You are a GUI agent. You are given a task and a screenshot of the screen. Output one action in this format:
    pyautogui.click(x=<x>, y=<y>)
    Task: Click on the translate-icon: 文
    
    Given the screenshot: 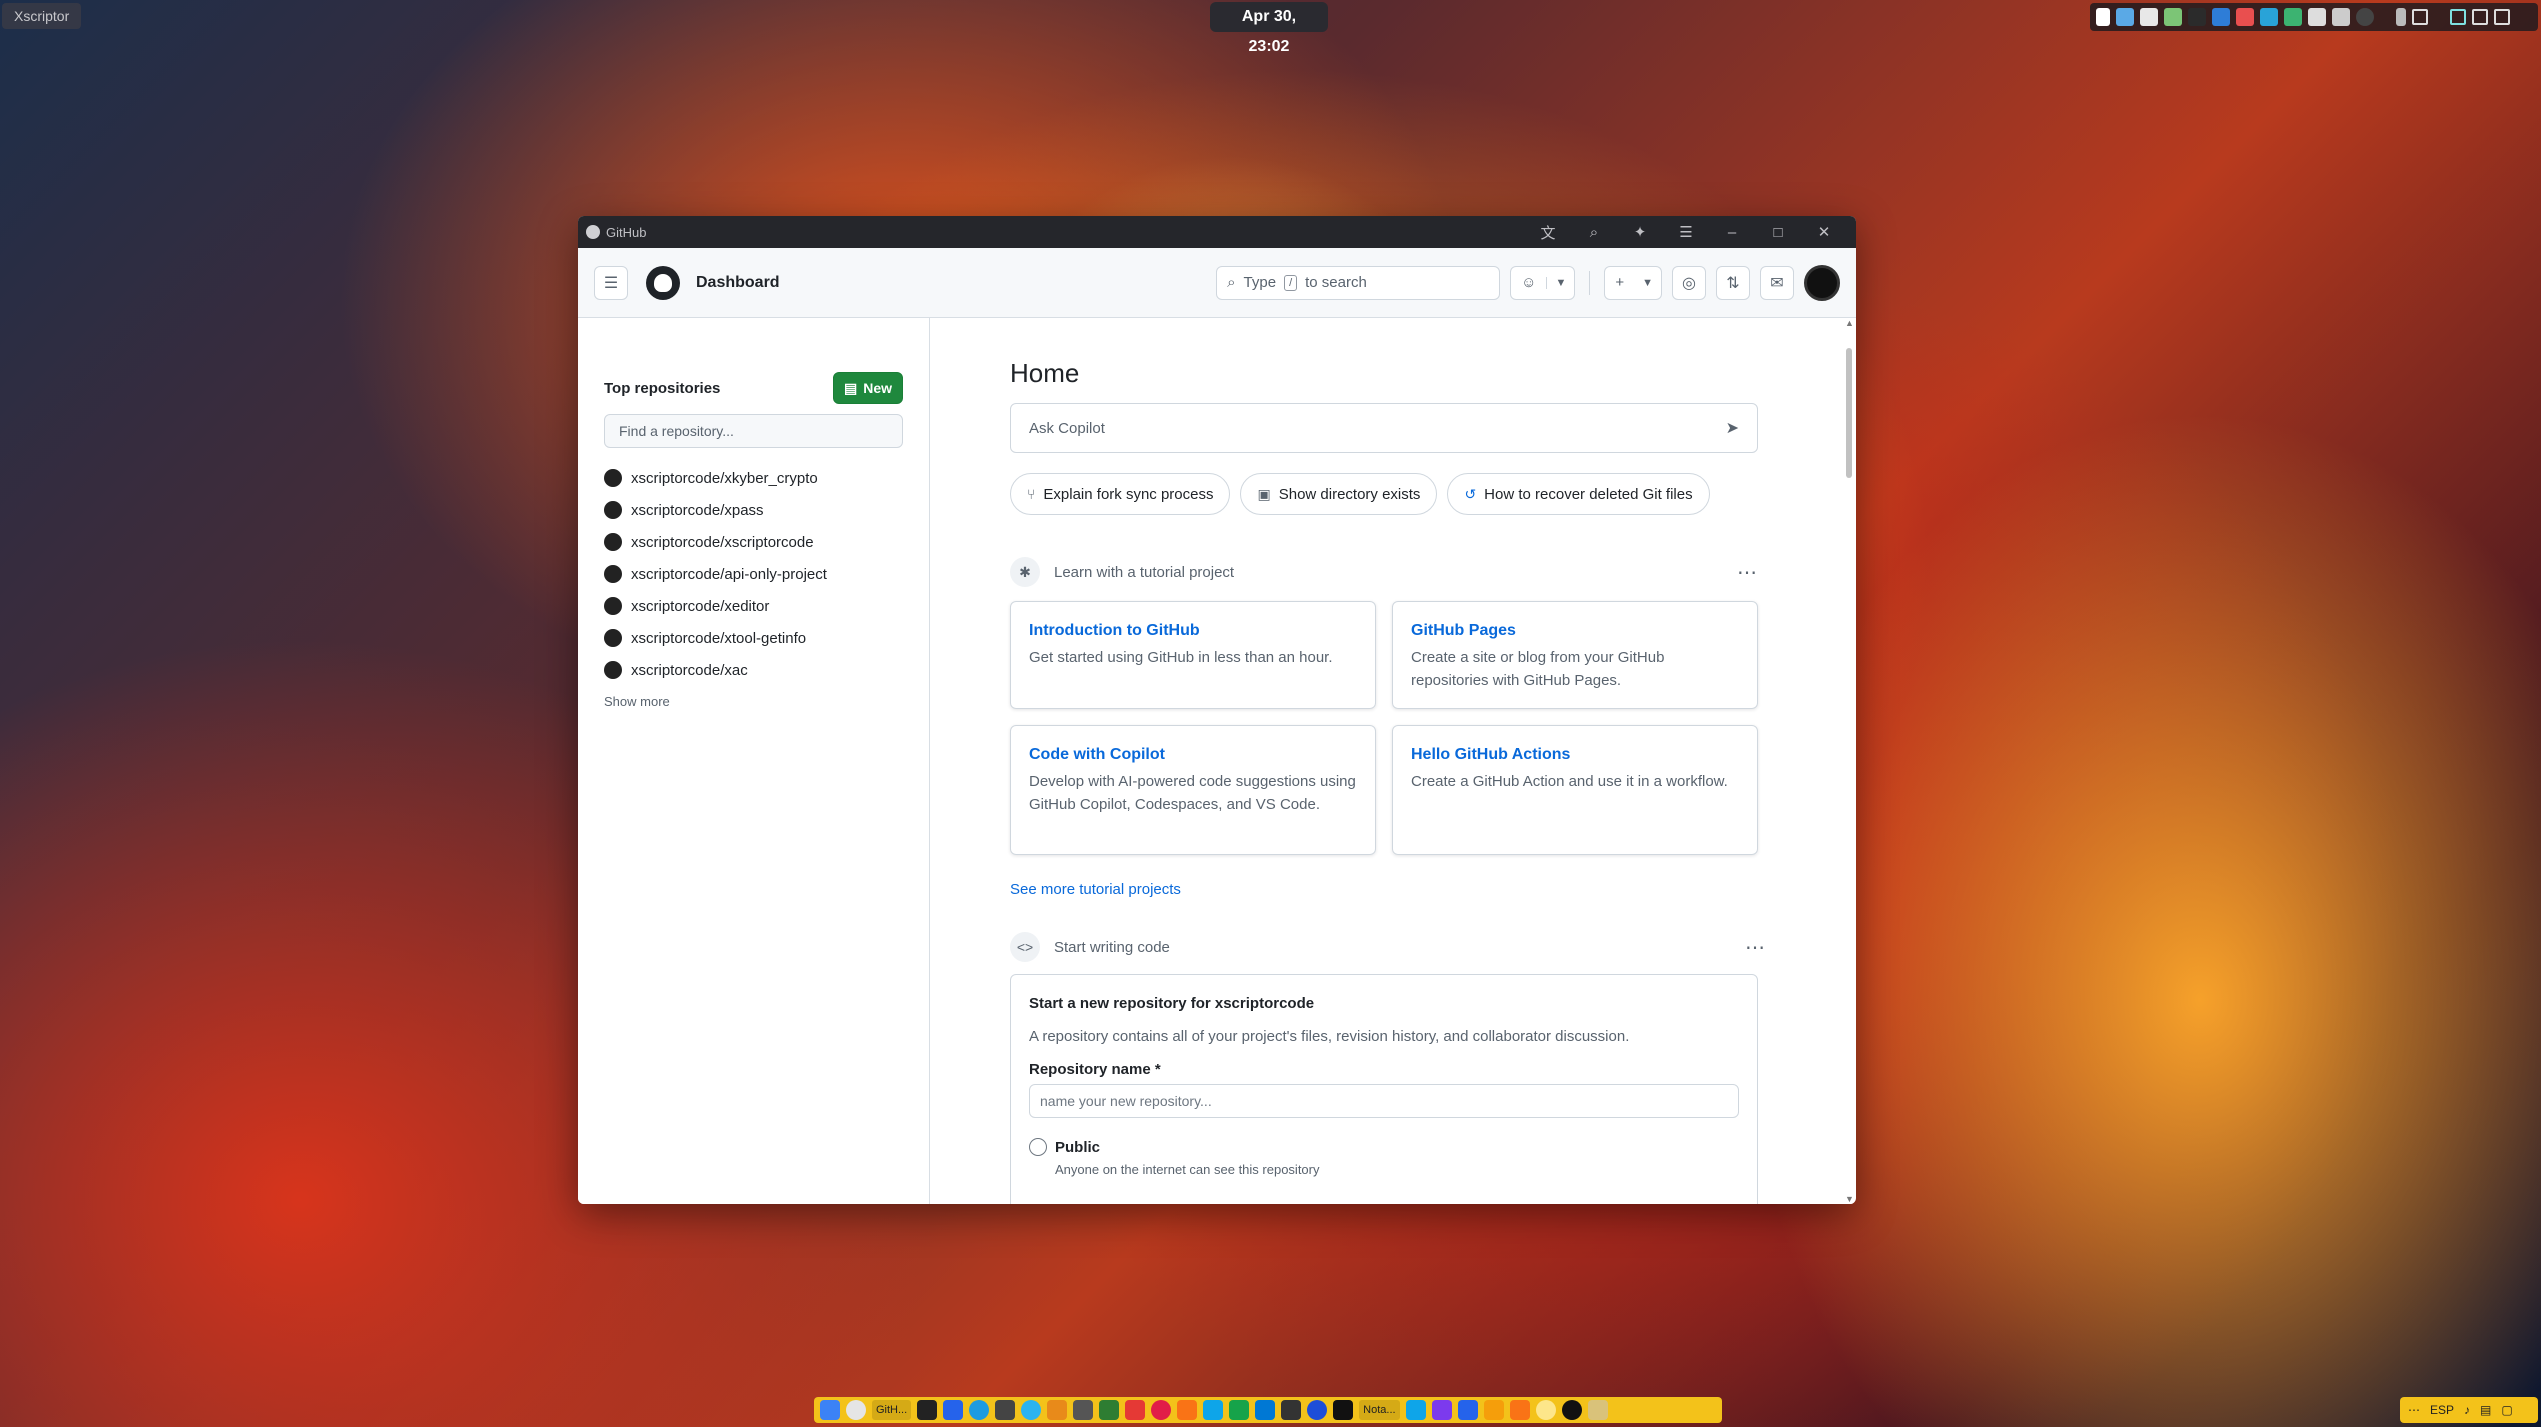 What is the action you would take?
    pyautogui.click(x=1548, y=232)
    